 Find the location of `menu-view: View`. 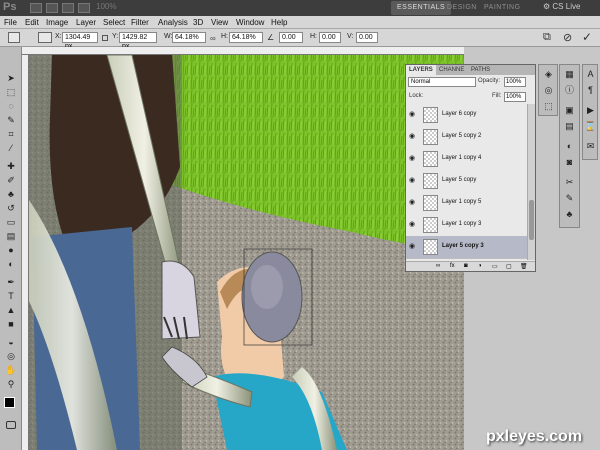

menu-view: View is located at coordinates (219, 22).